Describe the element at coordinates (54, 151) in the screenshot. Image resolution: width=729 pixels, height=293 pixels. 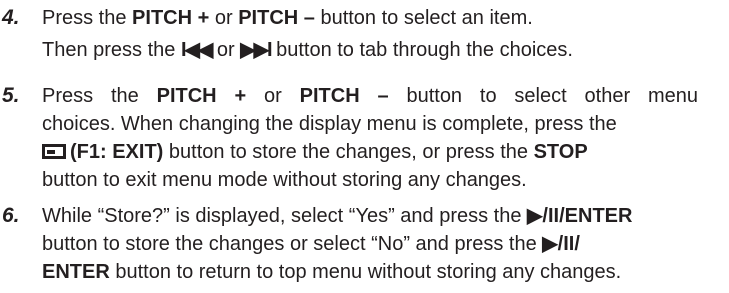
I see `display-icon` at that location.